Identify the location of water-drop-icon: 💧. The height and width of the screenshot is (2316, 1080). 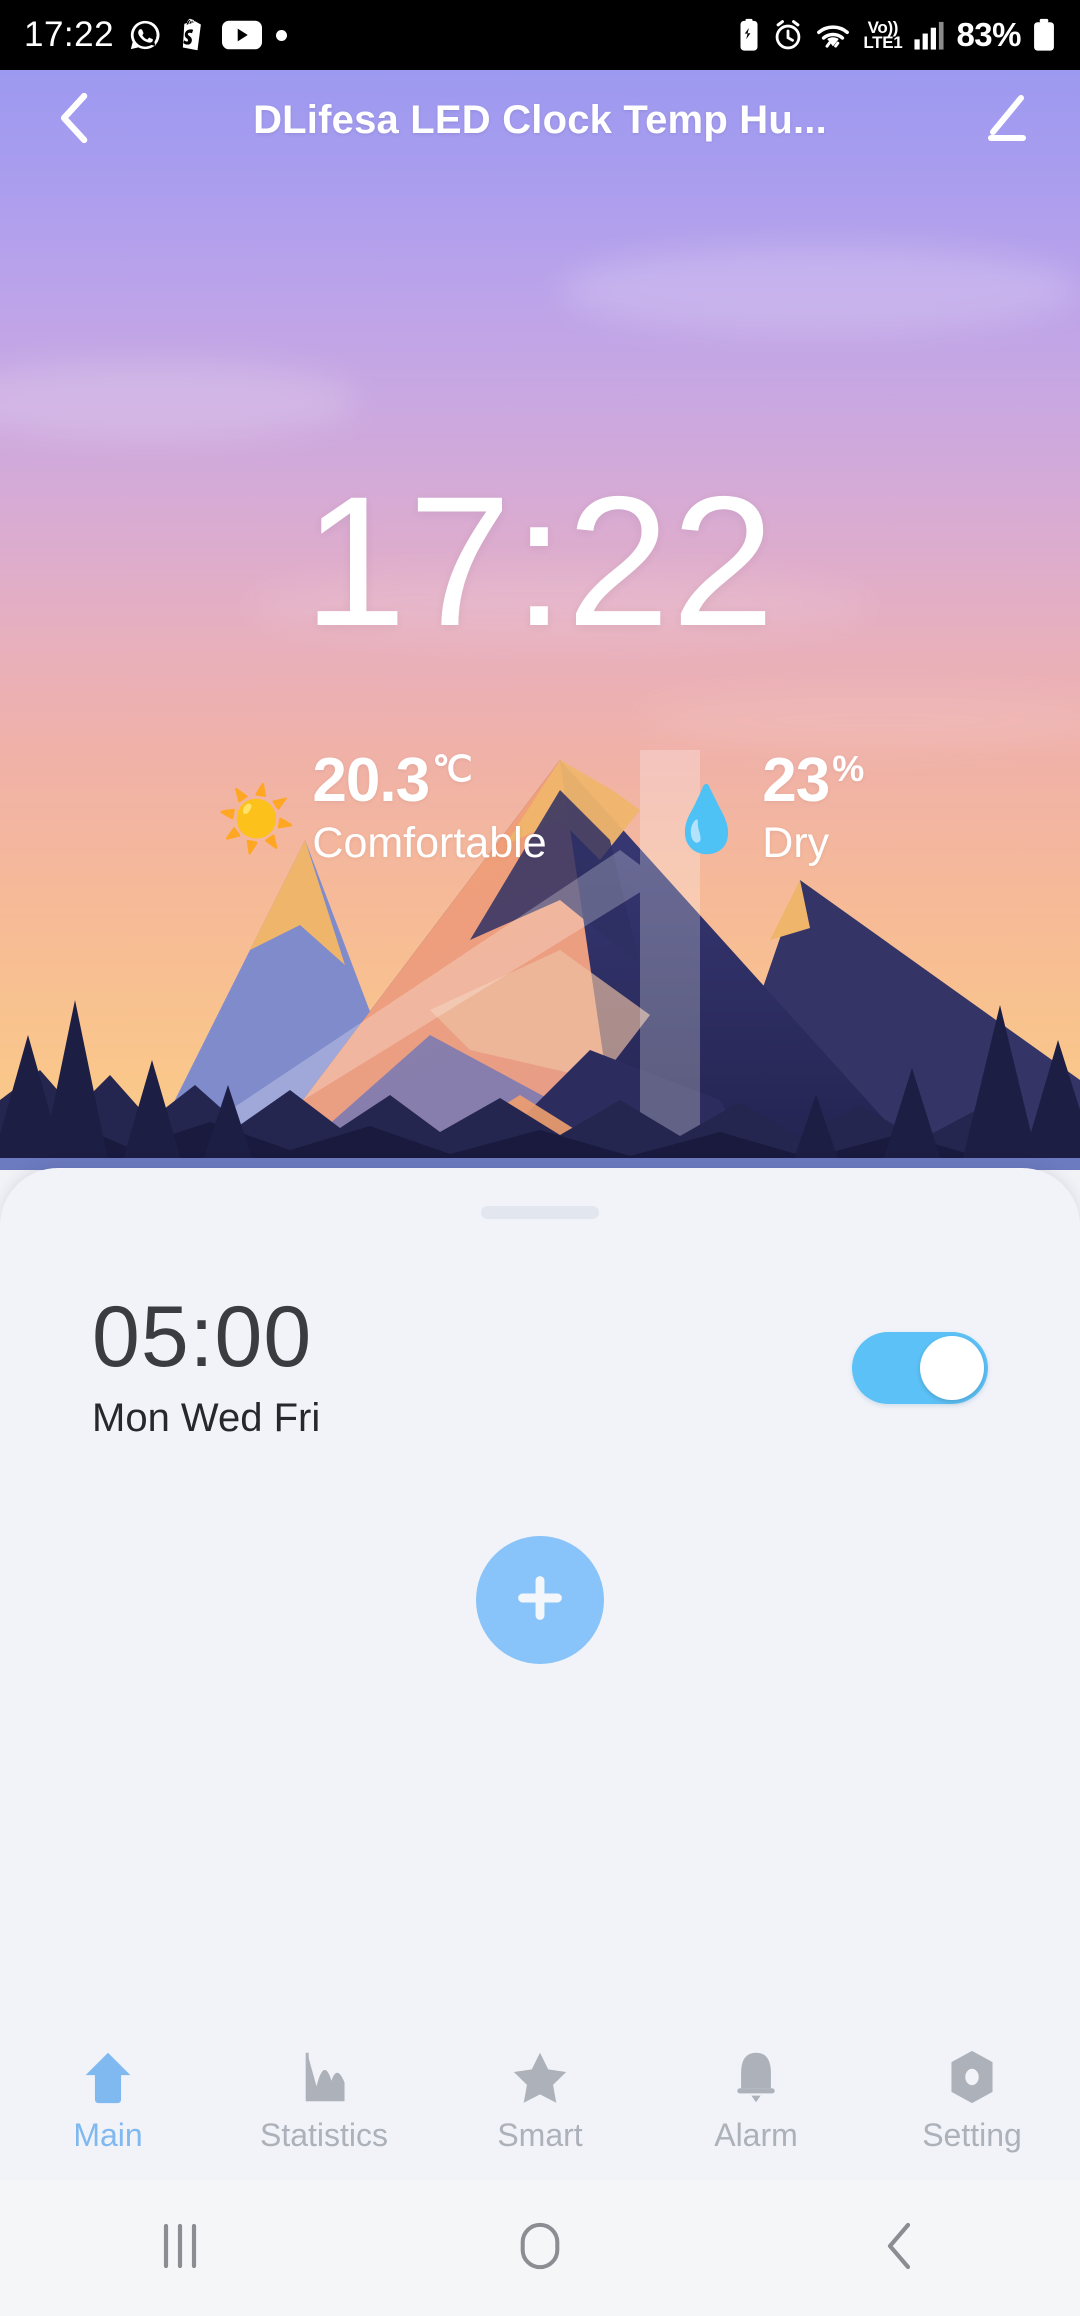
(706, 819).